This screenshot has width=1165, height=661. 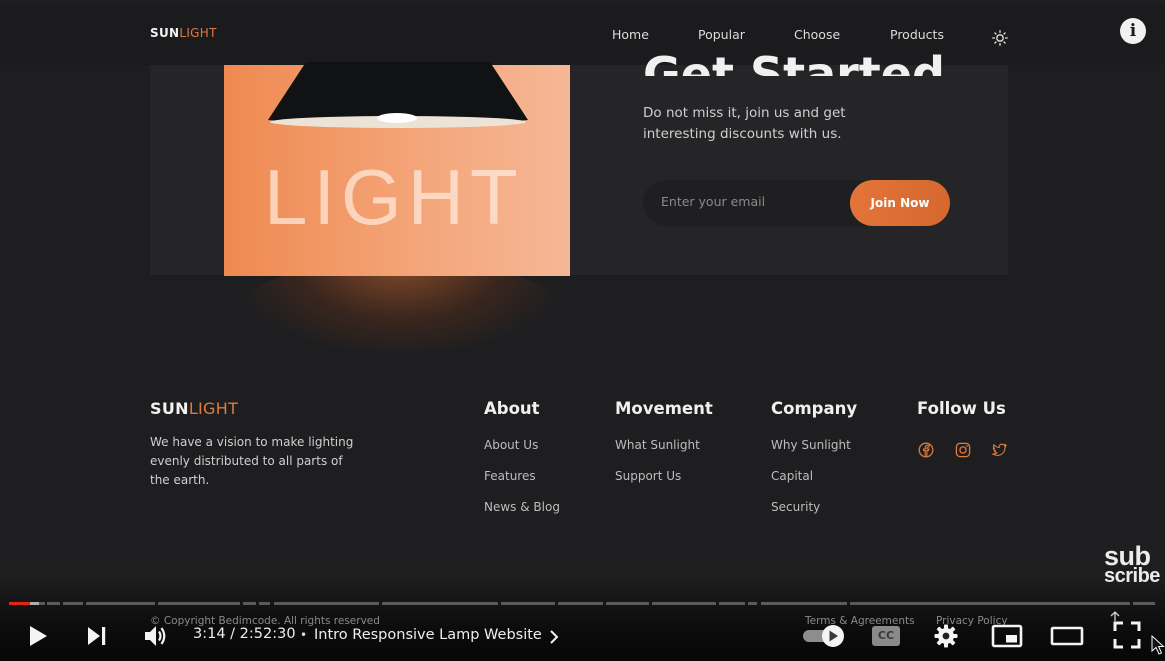 I want to click on subscribe-watermark-line1: sub, so click(x=1127, y=556).